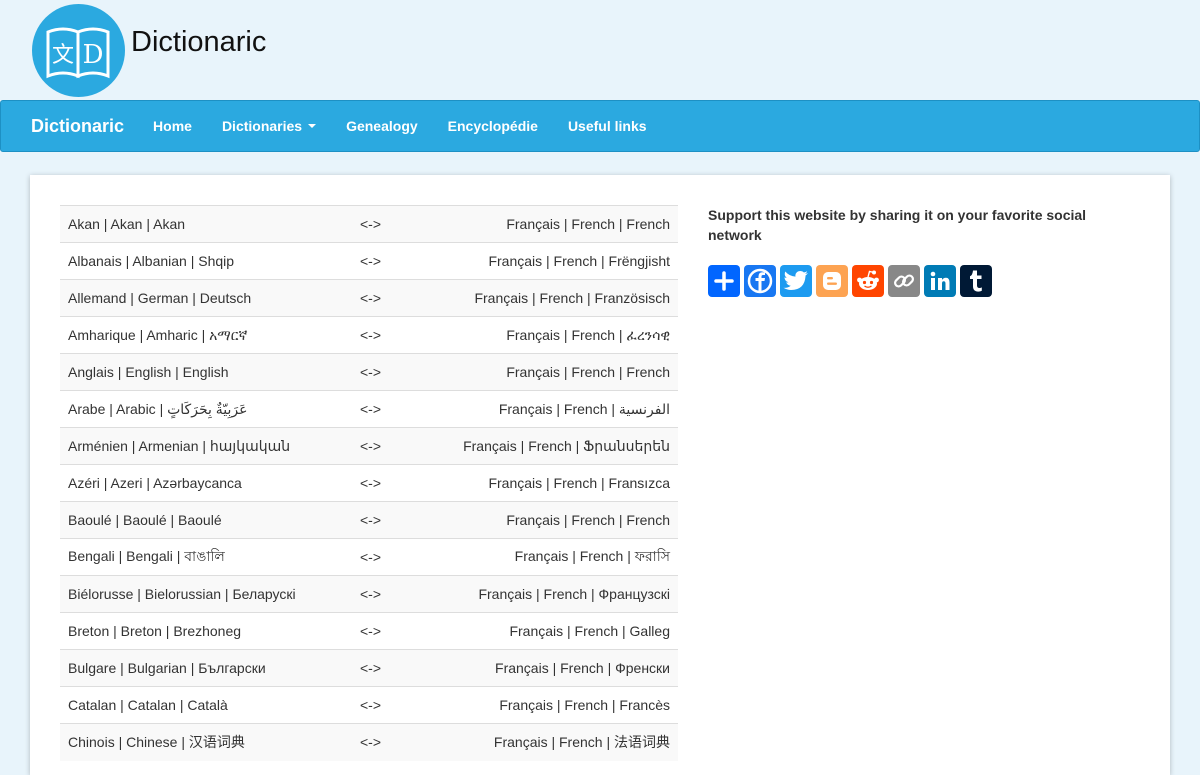 This screenshot has height=775, width=1200. I want to click on blogger-icon, so click(832, 281).